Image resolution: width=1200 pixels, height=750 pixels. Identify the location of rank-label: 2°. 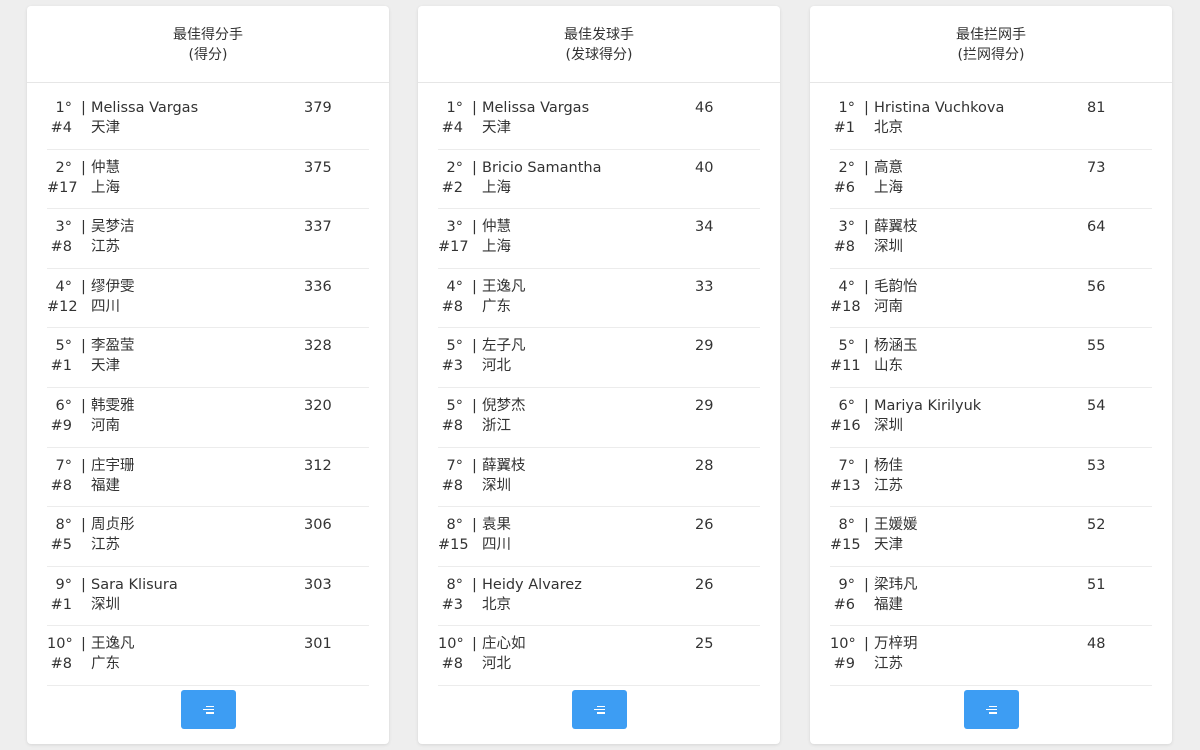
(63, 167).